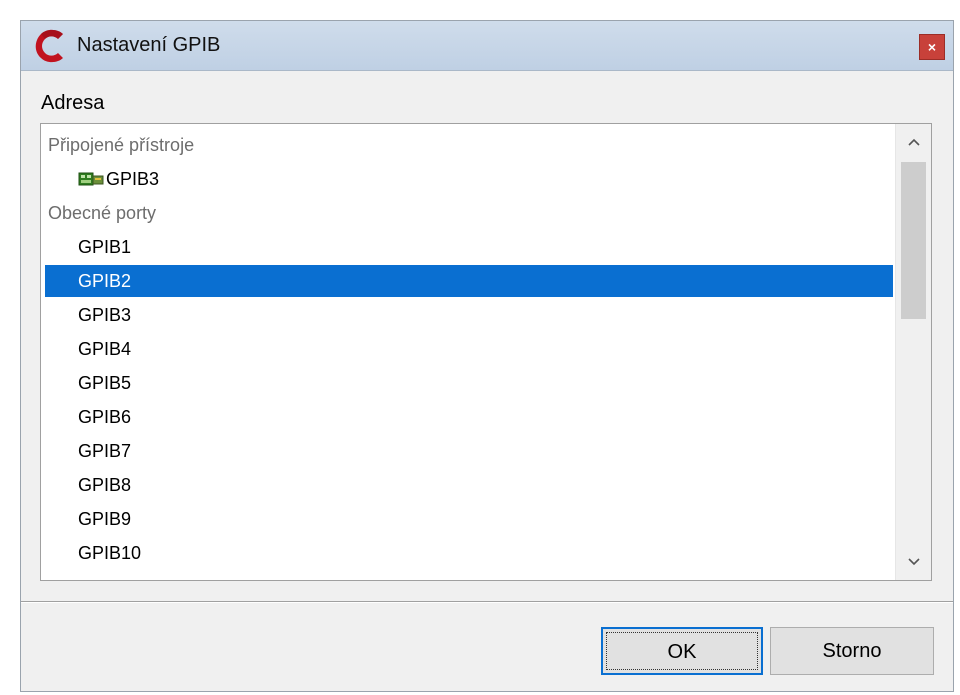 The width and height of the screenshot is (960, 695). Describe the element at coordinates (487, 602) in the screenshot. I see `footer-separator` at that location.